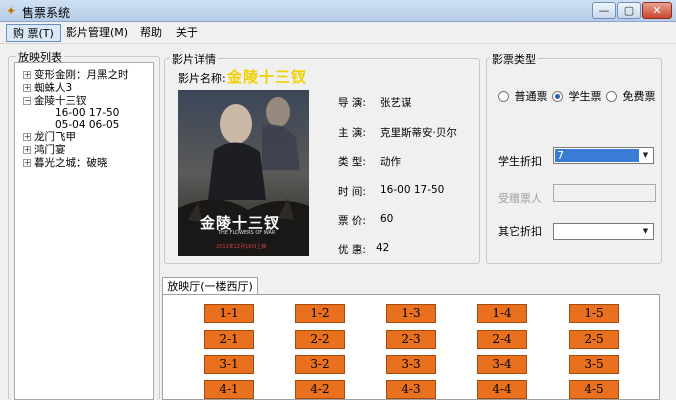  I want to click on tree-node-showtime: 05-04 06-05, so click(87, 125).